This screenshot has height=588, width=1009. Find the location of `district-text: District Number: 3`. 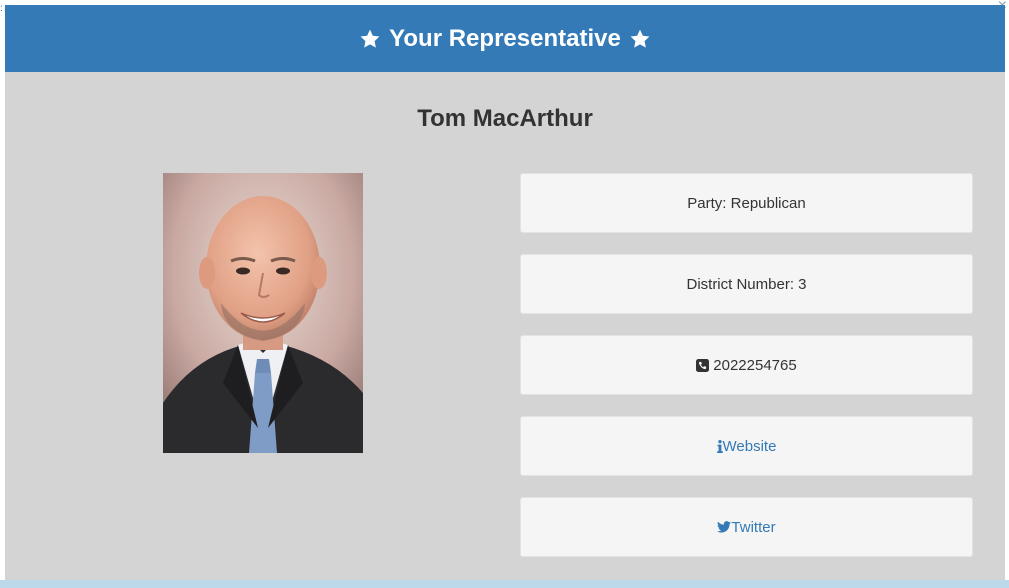

district-text: District Number: 3 is located at coordinates (746, 284).